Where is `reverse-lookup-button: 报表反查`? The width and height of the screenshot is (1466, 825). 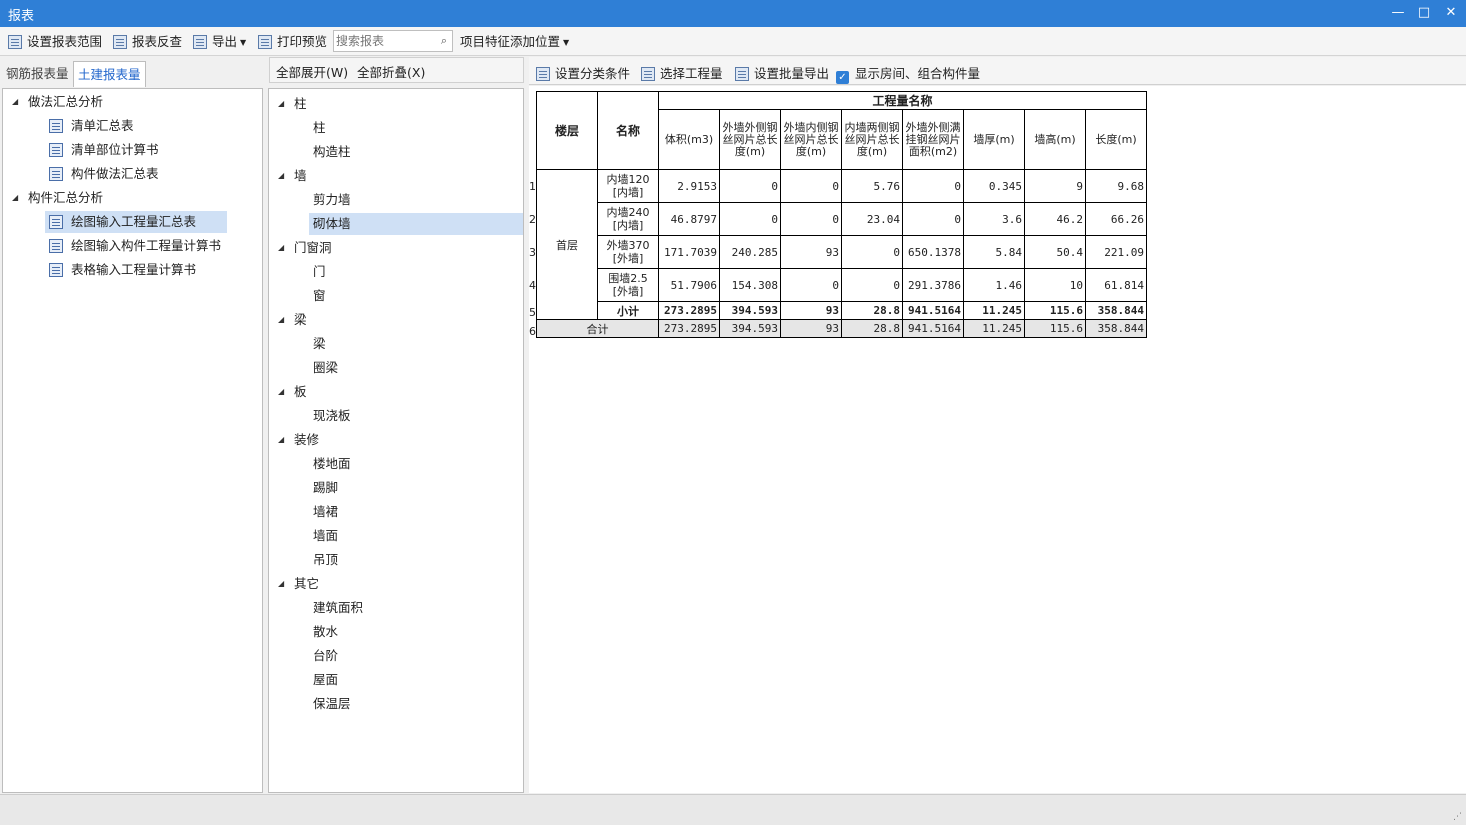 reverse-lookup-button: 报表反查 is located at coordinates (147, 42).